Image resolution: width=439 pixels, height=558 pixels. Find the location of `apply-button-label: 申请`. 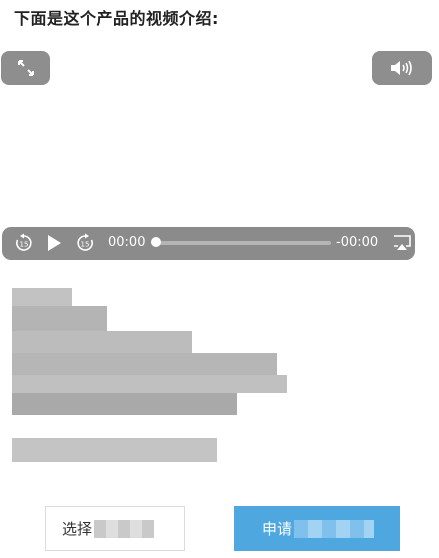

apply-button-label: 申请 is located at coordinates (277, 529).